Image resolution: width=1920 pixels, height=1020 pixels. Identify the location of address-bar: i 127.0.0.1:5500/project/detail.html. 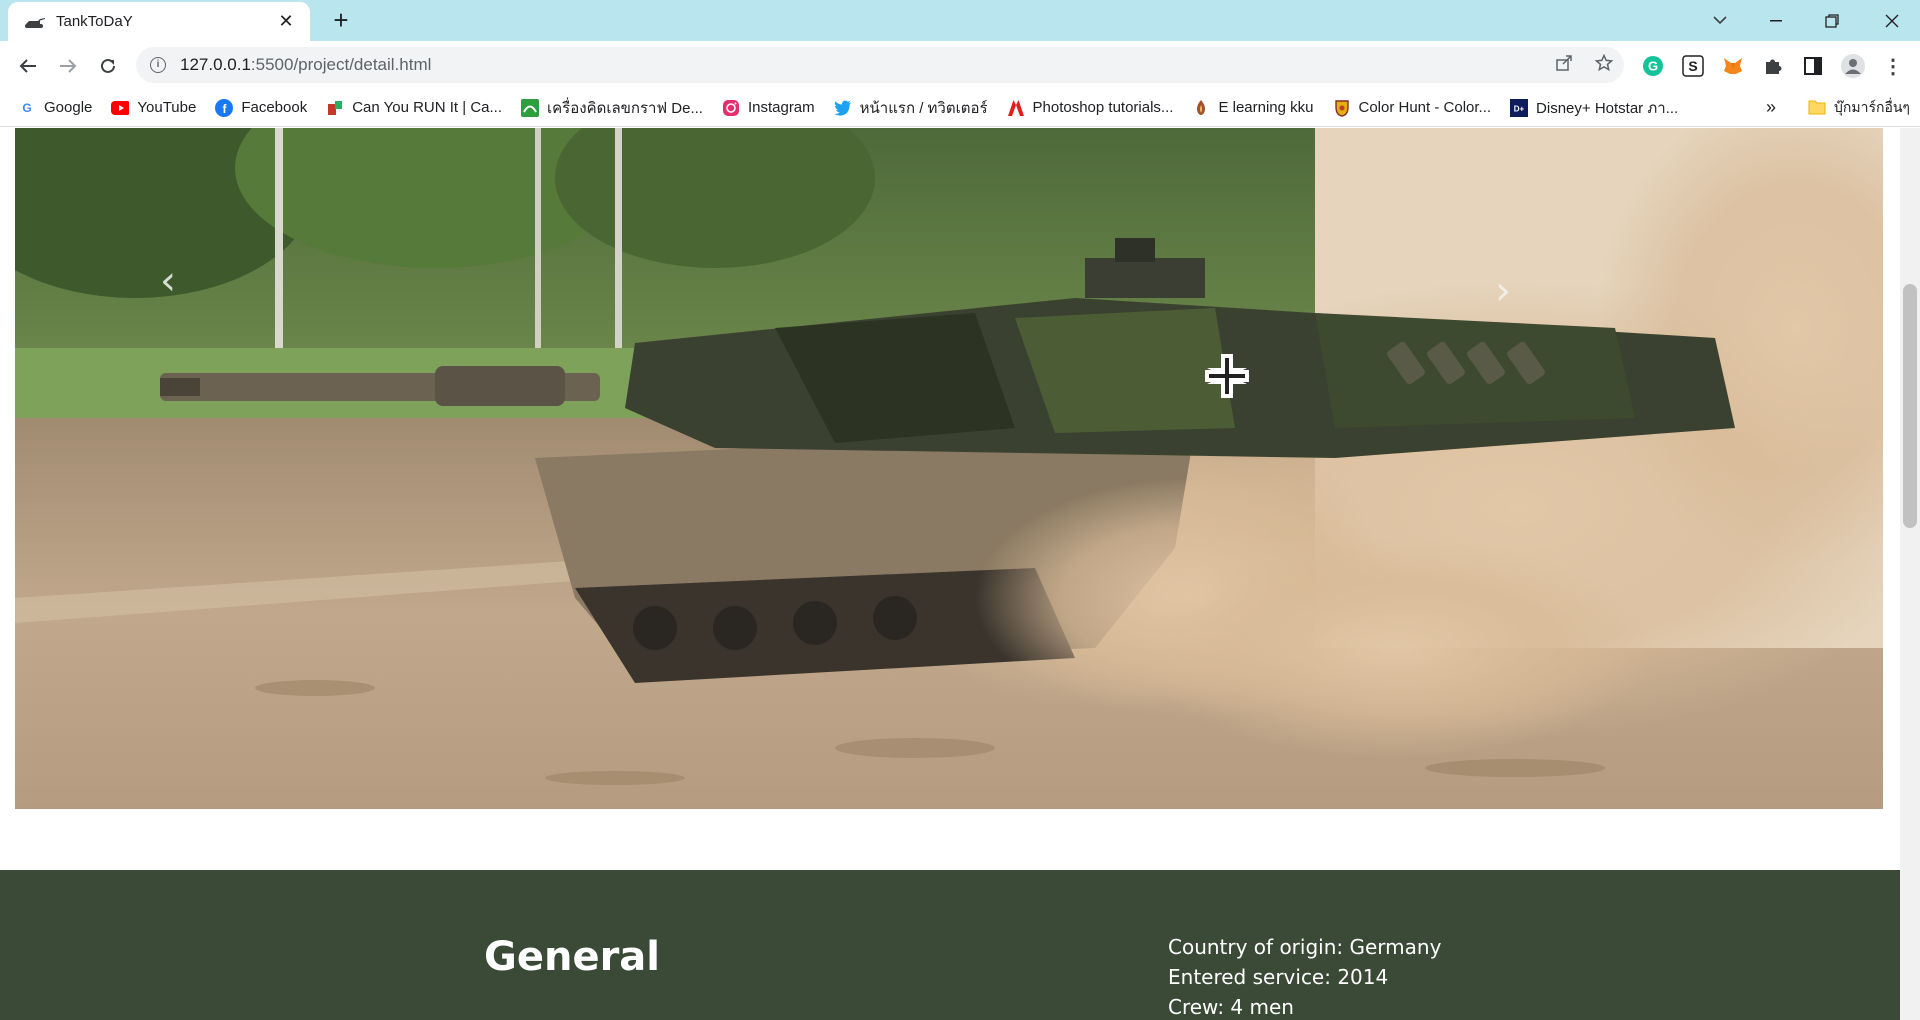
(880, 65).